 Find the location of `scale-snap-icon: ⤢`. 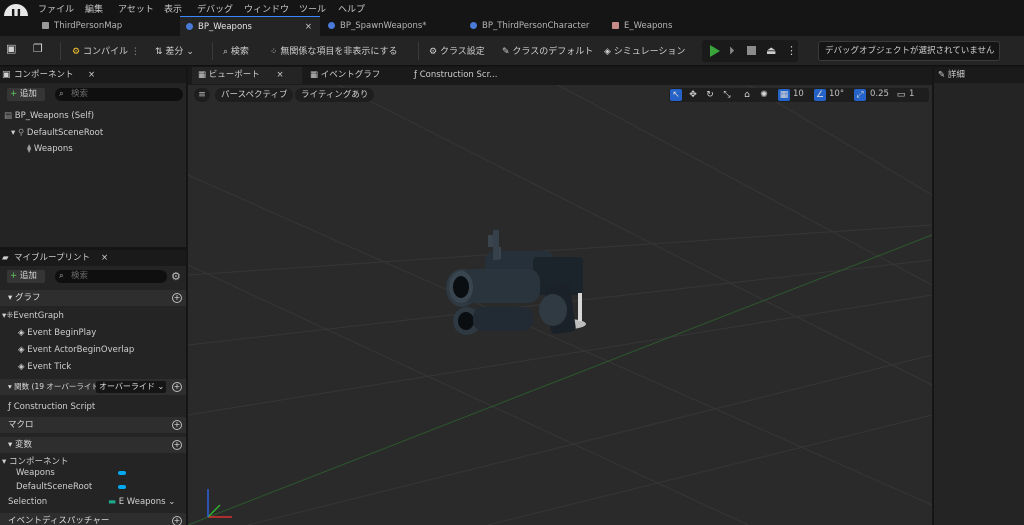

scale-snap-icon: ⤢ is located at coordinates (860, 95).